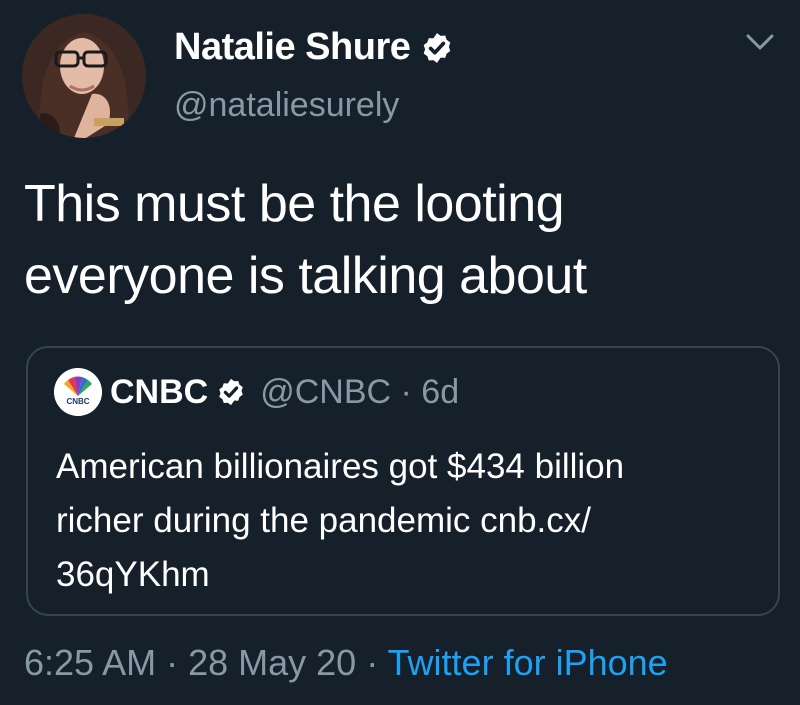 This screenshot has height=705, width=800. What do you see at coordinates (286, 105) in the screenshot?
I see `author-handle: @nataliesurely` at bounding box center [286, 105].